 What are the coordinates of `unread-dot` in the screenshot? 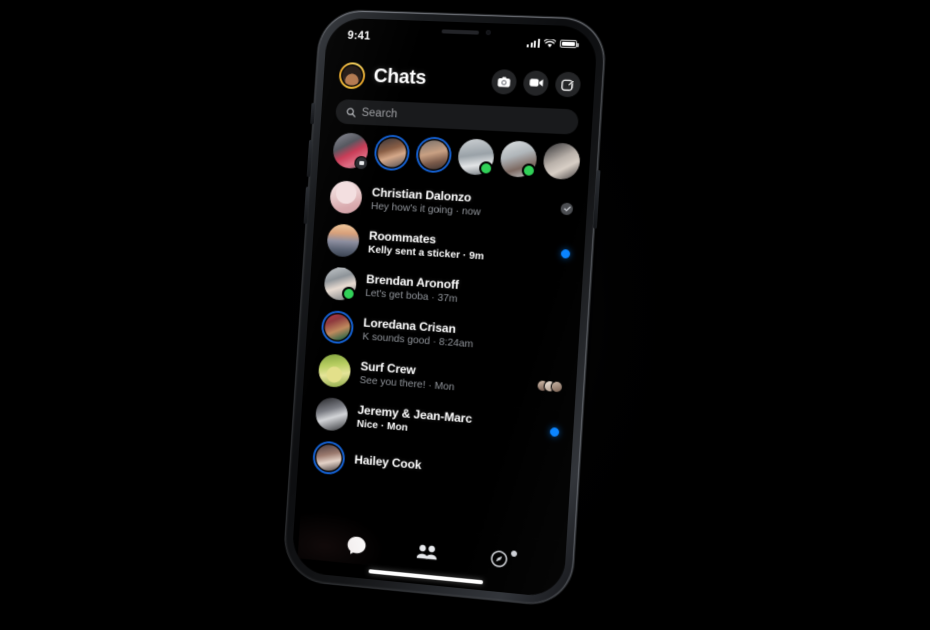 It's located at (566, 254).